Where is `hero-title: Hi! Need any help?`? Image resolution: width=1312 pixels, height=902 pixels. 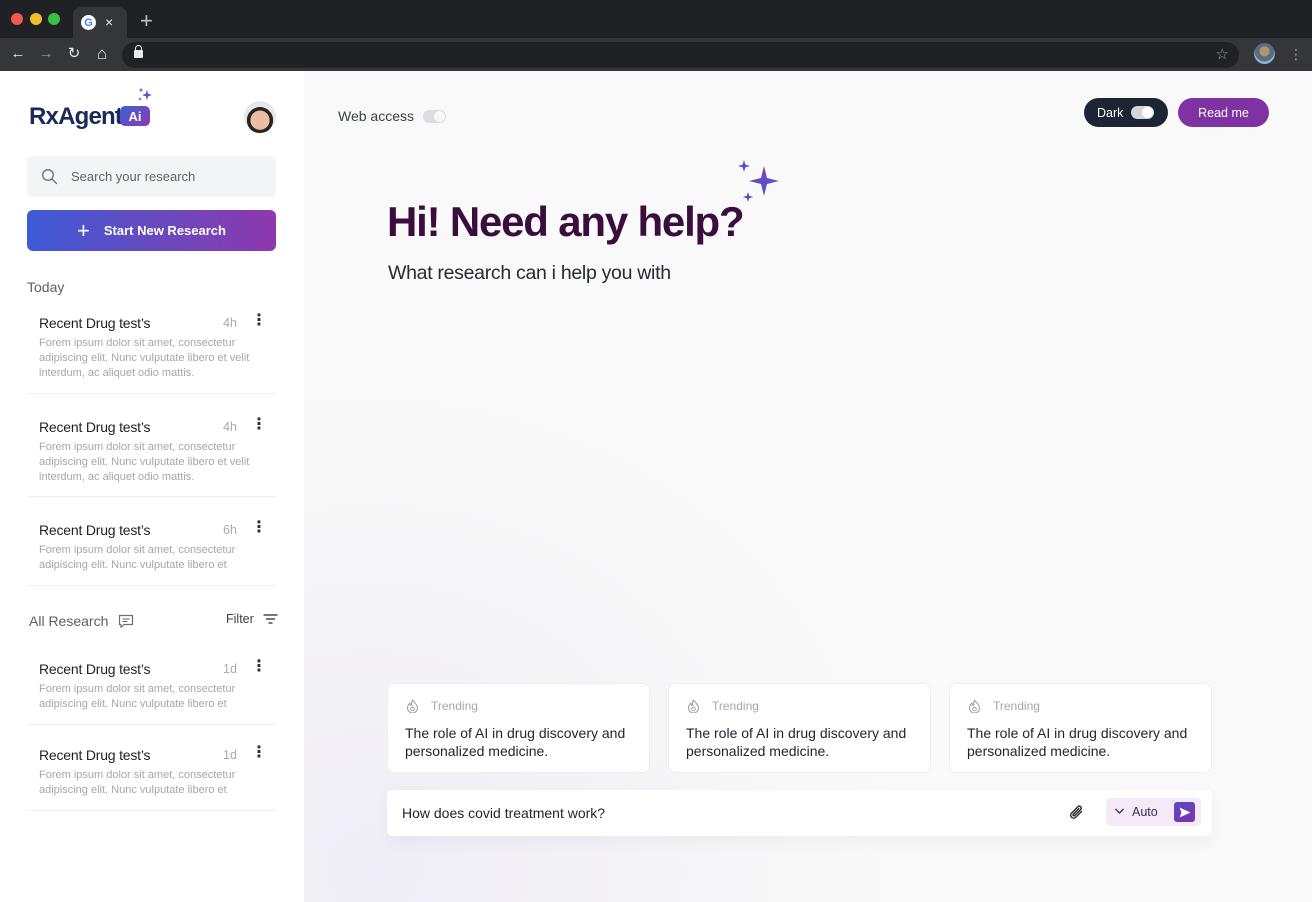 hero-title: Hi! Need any help? is located at coordinates (566, 221).